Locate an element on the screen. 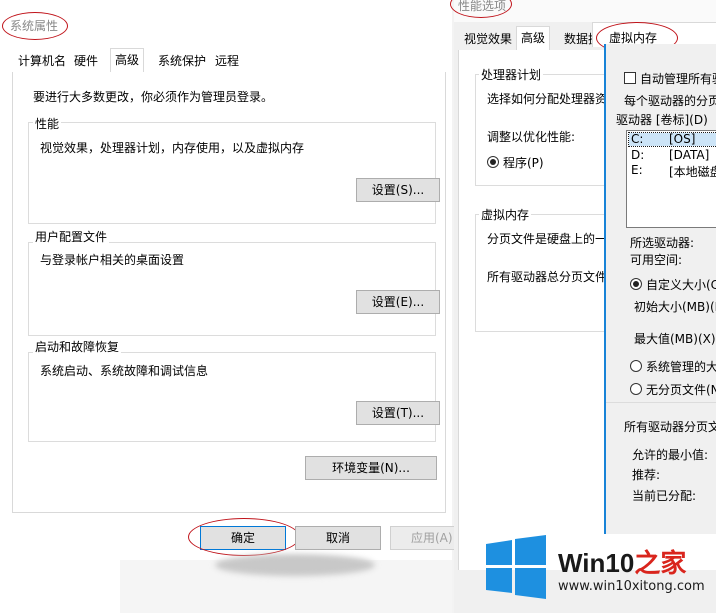 This screenshot has width=716, height=613. auto-manage-label: 自动管理所有驱 is located at coordinates (678, 79).